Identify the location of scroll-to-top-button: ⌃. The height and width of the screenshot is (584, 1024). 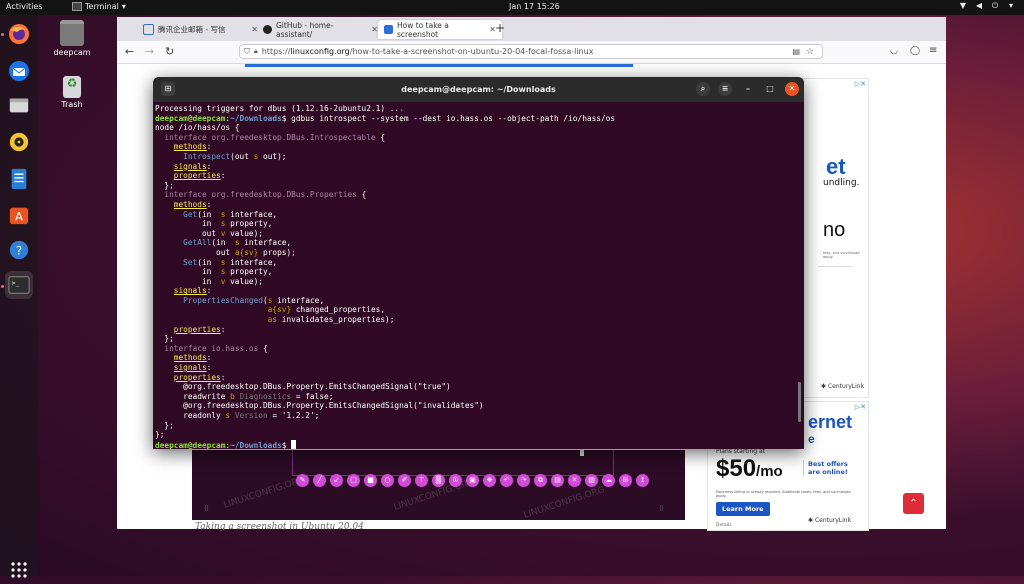
(913, 503).